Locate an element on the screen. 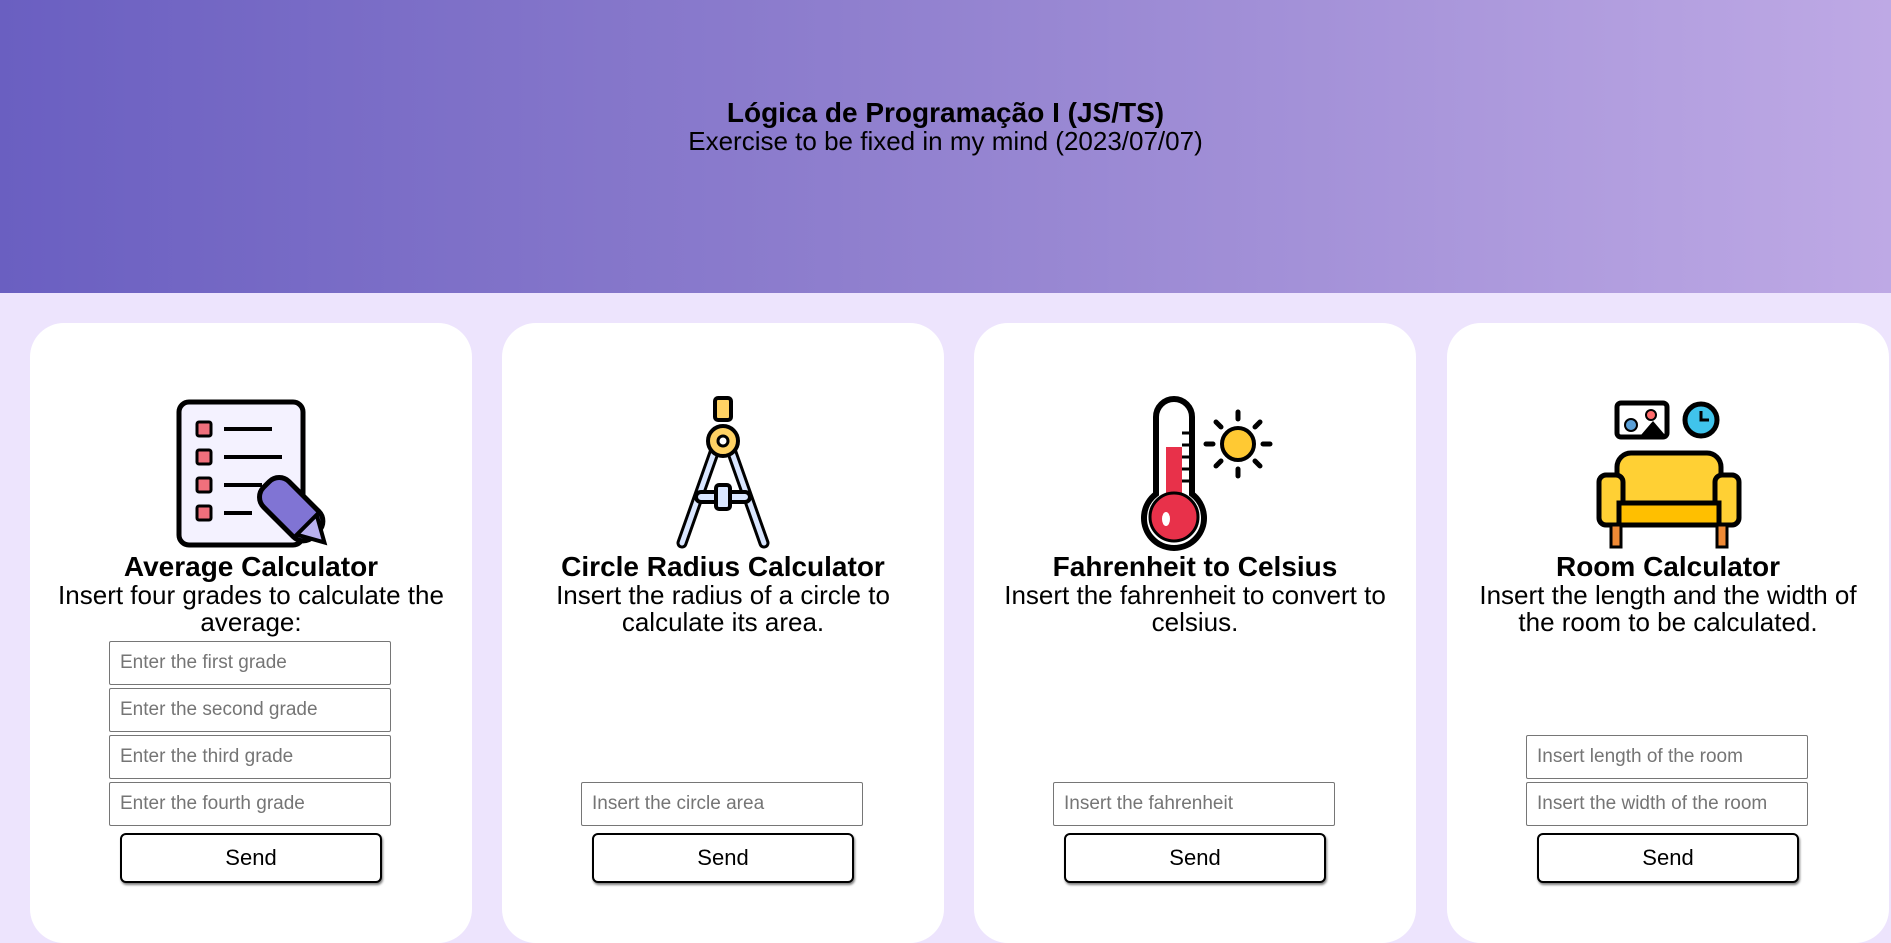  circle-area-input is located at coordinates (722, 804).